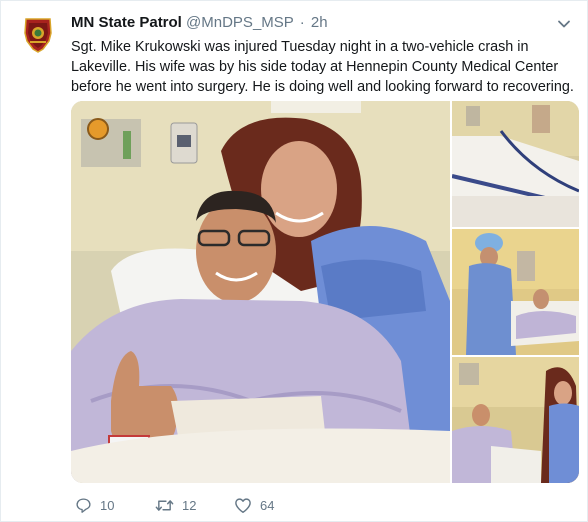 This screenshot has width=588, height=522. I want to click on timestamp: 2h, so click(319, 22).